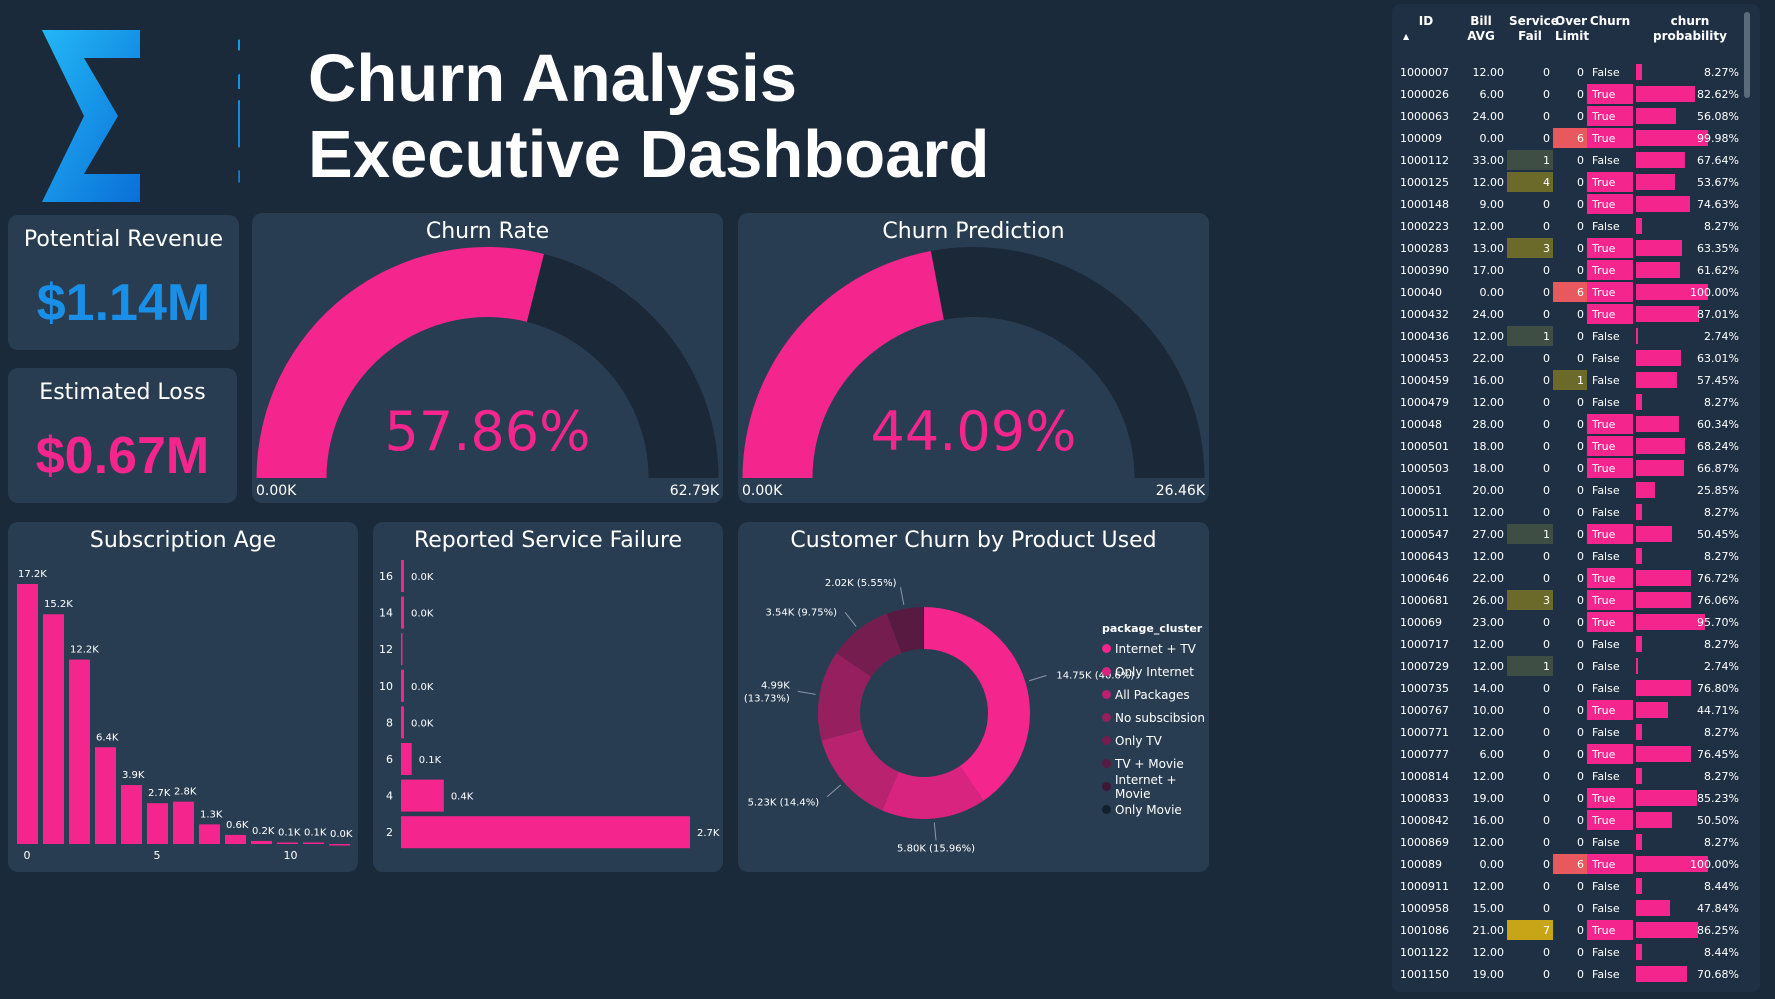  Describe the element at coordinates (762, 491) in the screenshot. I see `gauge-min-label: 0.00K` at that location.